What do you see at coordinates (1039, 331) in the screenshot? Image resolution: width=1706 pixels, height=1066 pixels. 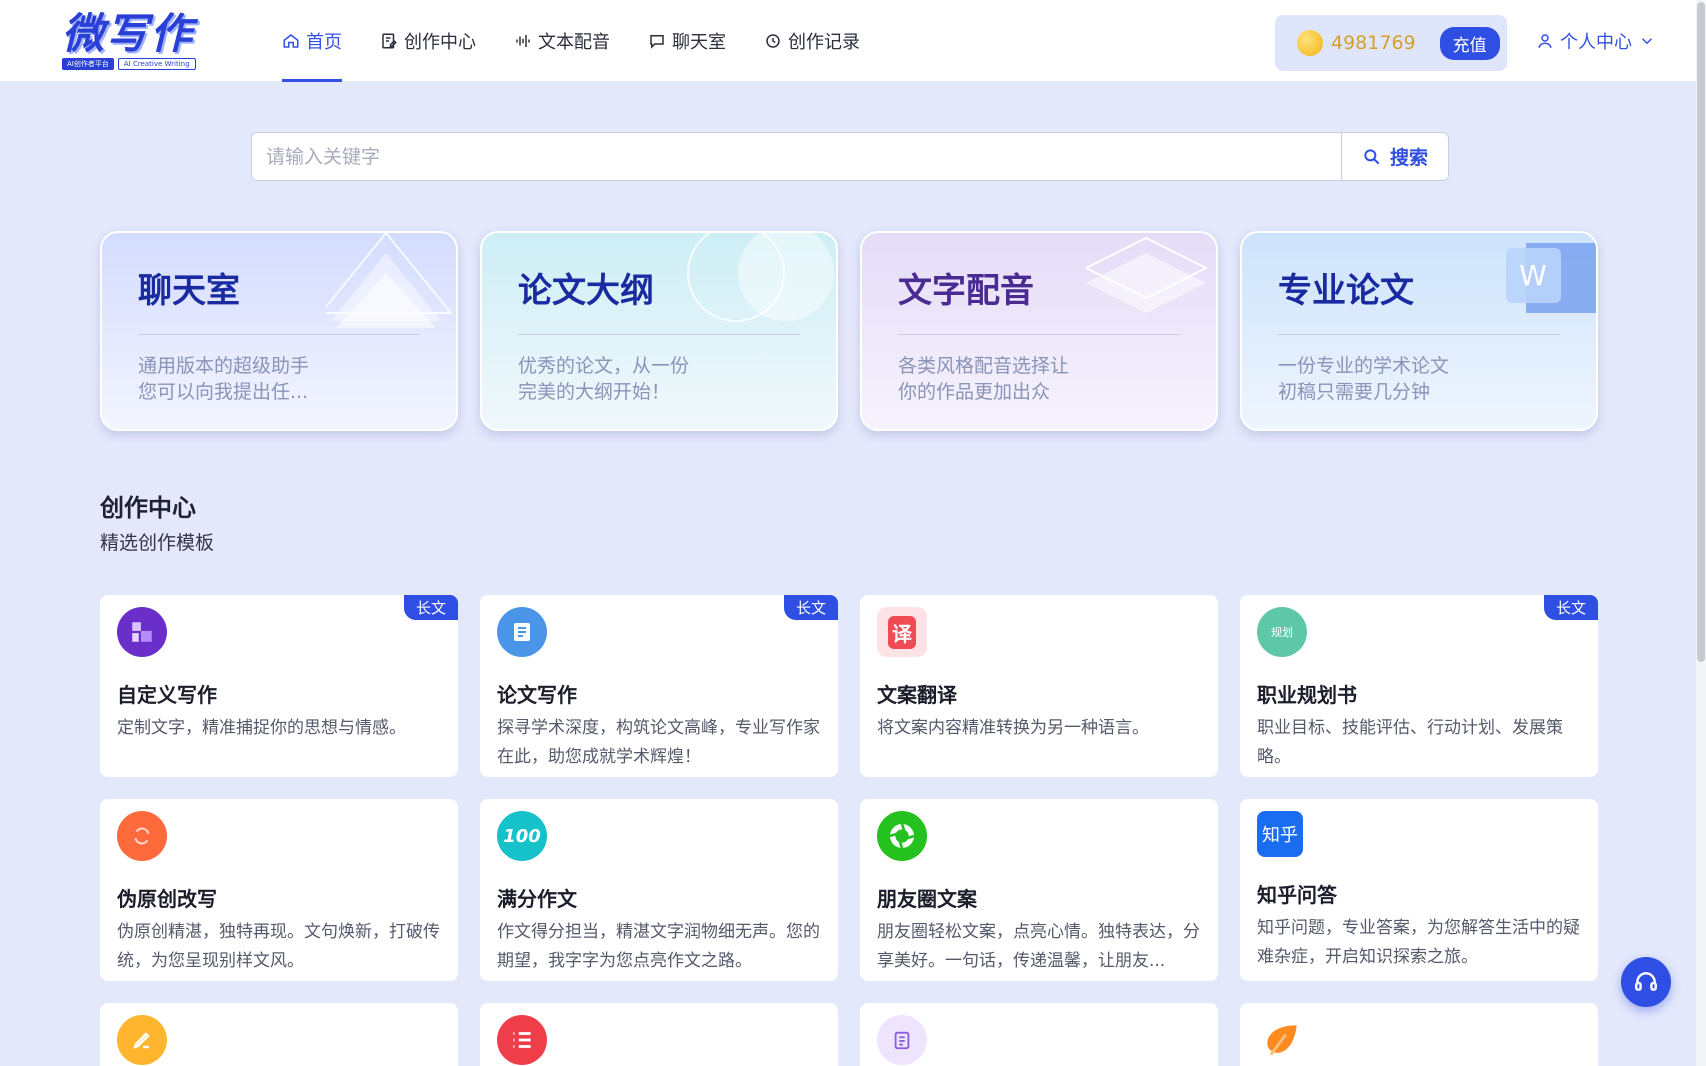 I see `feature-card-voice: 文字配音 各类风格配音选择让 你的作品更加出众` at bounding box center [1039, 331].